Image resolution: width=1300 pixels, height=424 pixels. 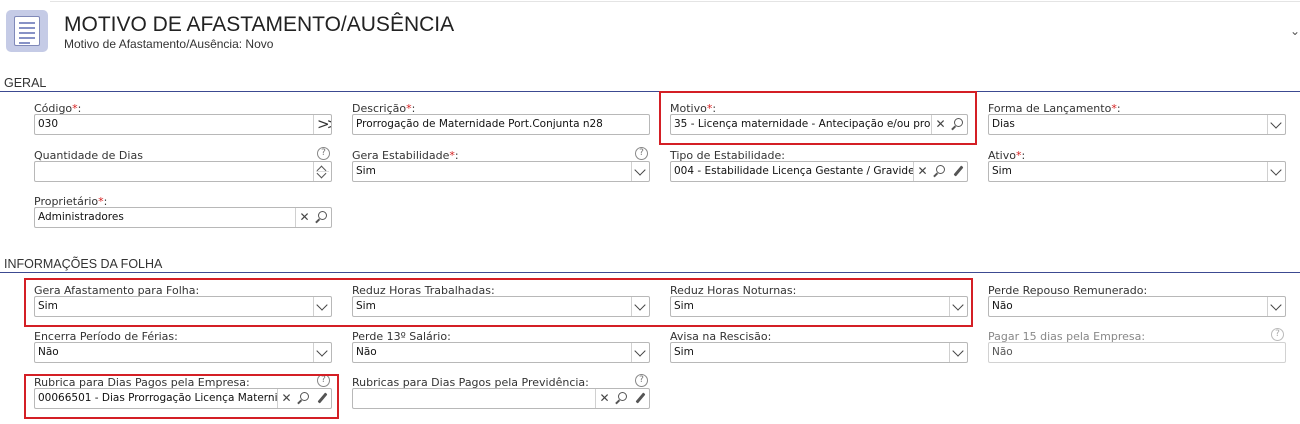 I want to click on reduz-horas-noturnas-value: Sim, so click(x=684, y=306).